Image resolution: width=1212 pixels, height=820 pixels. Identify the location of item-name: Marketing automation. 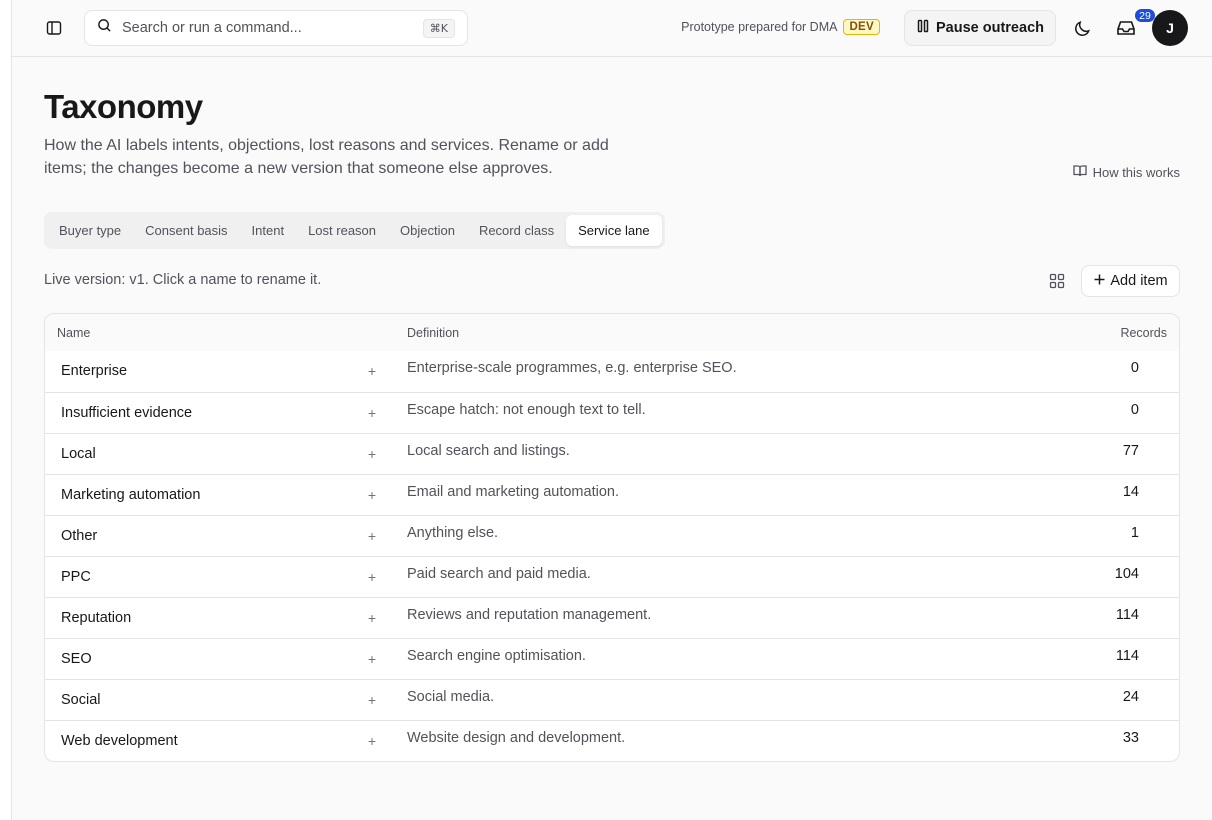
(212, 495).